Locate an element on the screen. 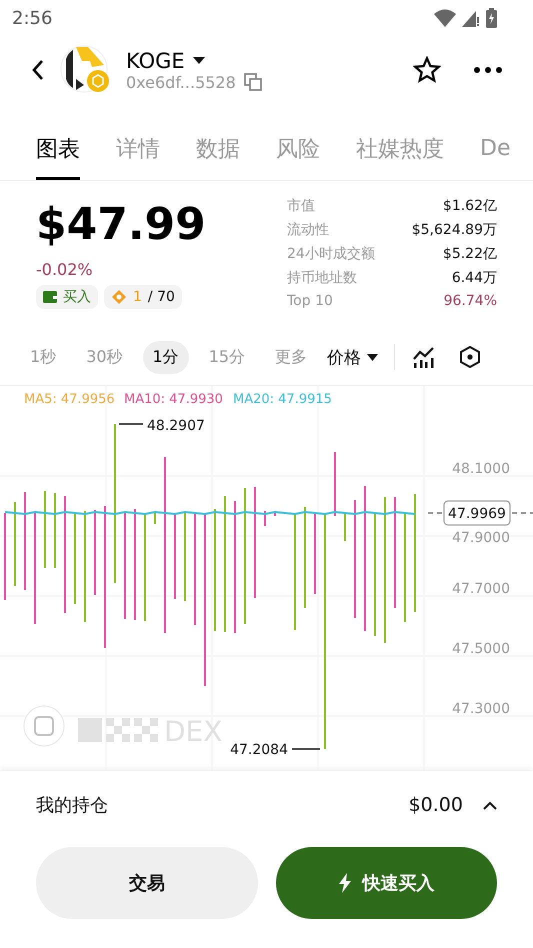 Image resolution: width=533 pixels, height=948 pixels. stat-label: 24小时成交额 is located at coordinates (331, 254).